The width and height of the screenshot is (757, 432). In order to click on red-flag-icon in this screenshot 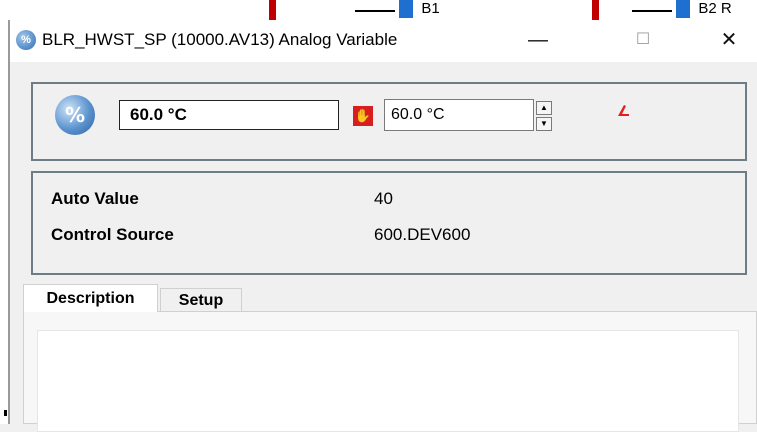, I will do `click(623, 110)`.